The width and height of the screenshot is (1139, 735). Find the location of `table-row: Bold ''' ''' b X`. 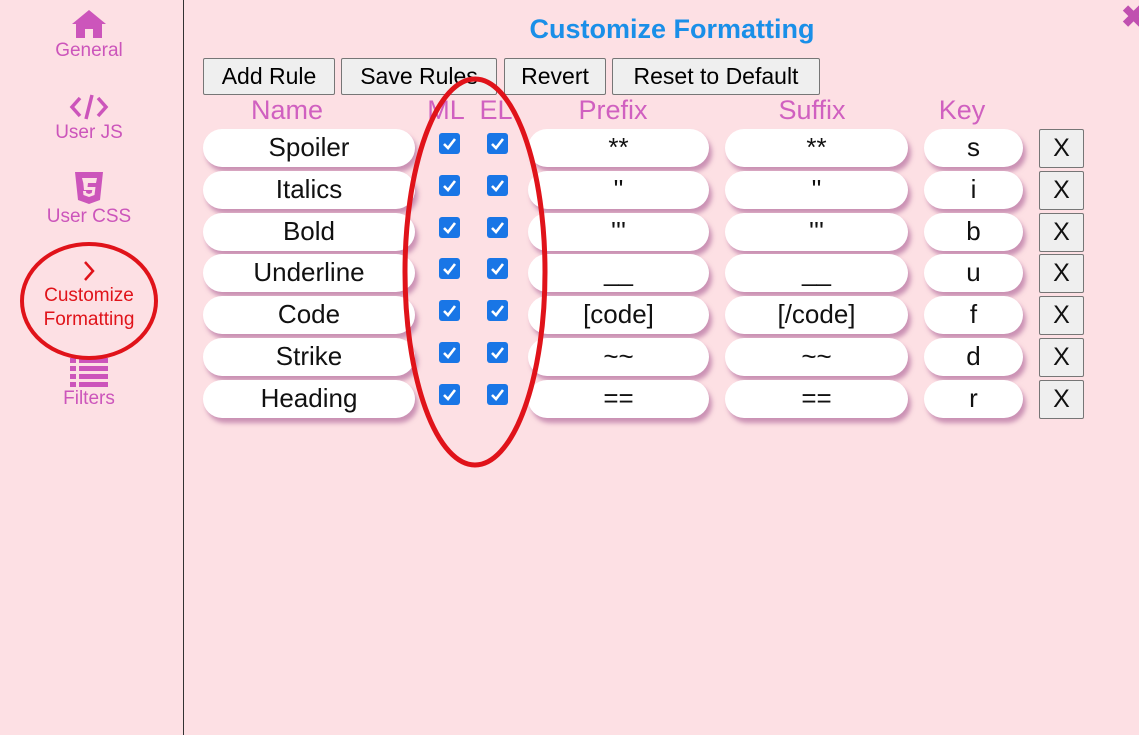

table-row: Bold ''' ''' b X is located at coordinates (569, 232).